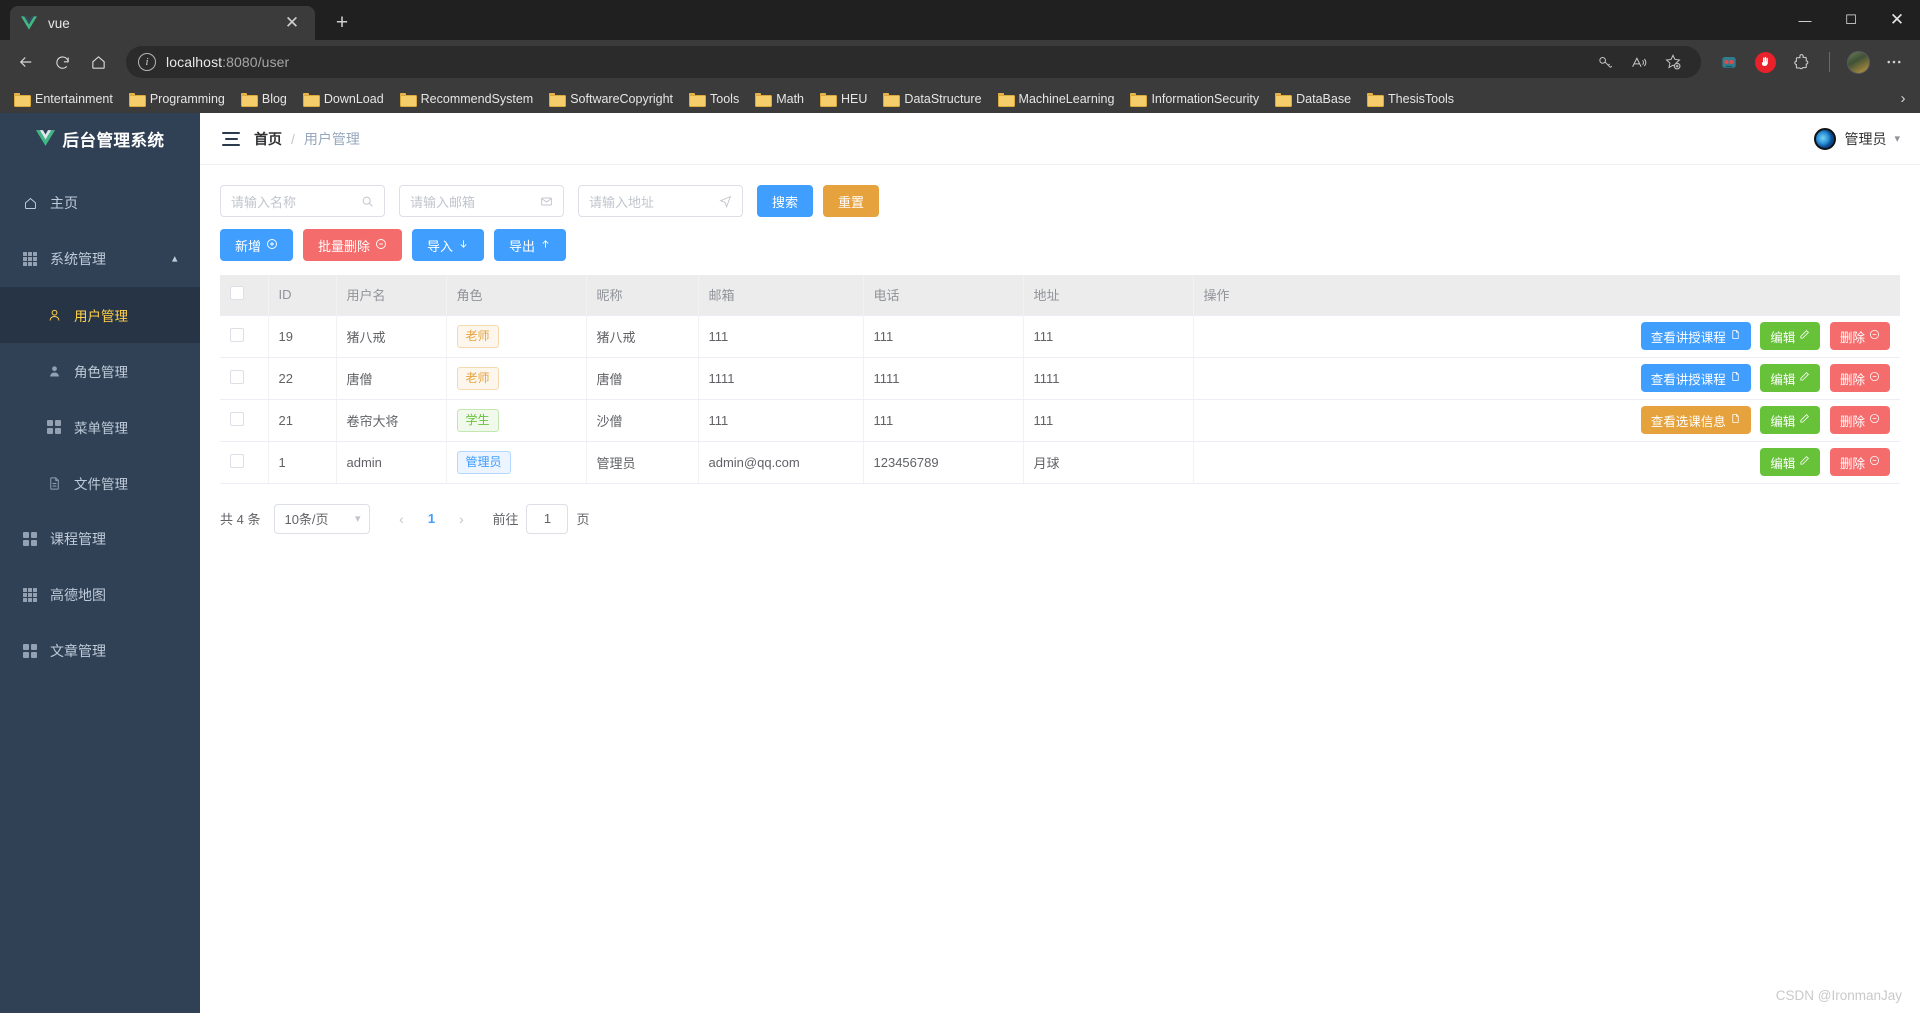 The height and width of the screenshot is (1013, 1920). I want to click on bookmark-item: DataBase, so click(1313, 99).